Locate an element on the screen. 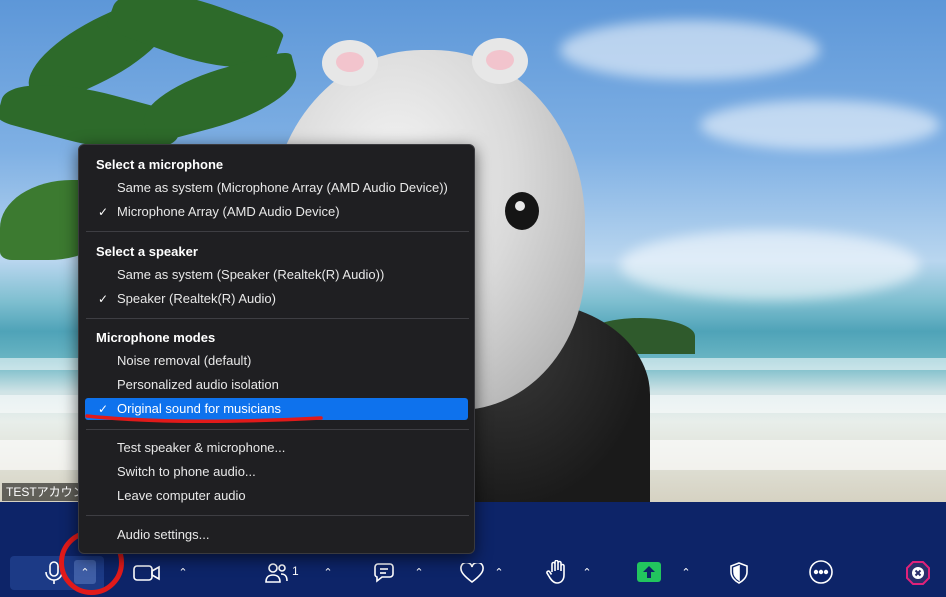  reactions-options-caret: ⌃ is located at coordinates (499, 572).